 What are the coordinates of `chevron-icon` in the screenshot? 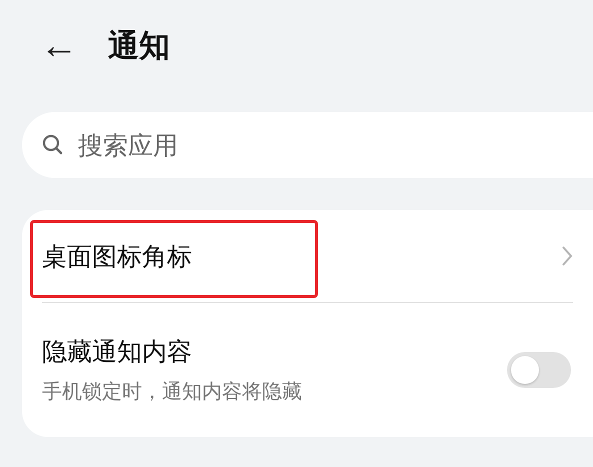 It's located at (567, 256).